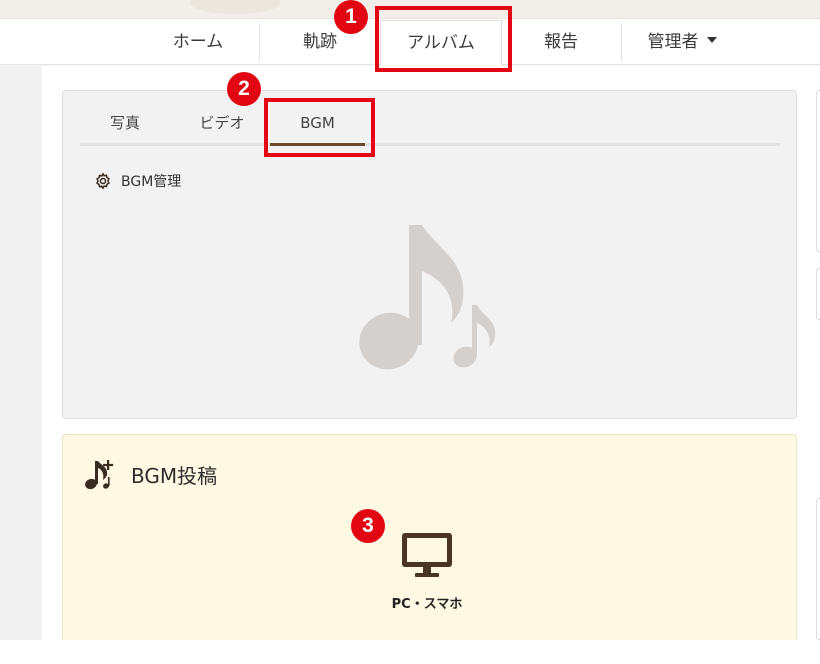 The height and width of the screenshot is (664, 820). I want to click on music-note-placeholder-icon, so click(430, 299).